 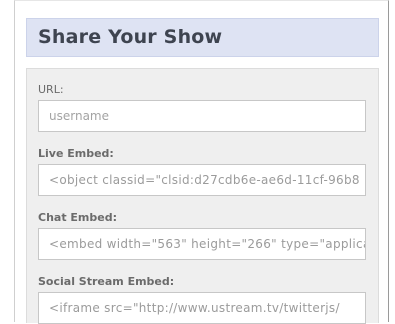 What do you see at coordinates (130, 37) in the screenshot?
I see `page-title: Share Your Show` at bounding box center [130, 37].